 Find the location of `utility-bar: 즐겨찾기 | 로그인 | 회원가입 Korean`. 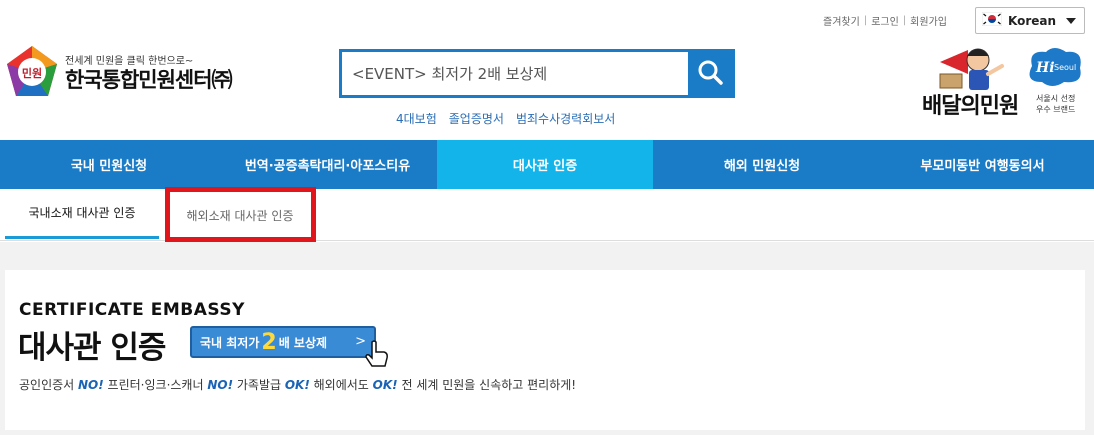

utility-bar: 즐겨찾기 | 로그인 | 회원가입 Korean is located at coordinates (547, 20).